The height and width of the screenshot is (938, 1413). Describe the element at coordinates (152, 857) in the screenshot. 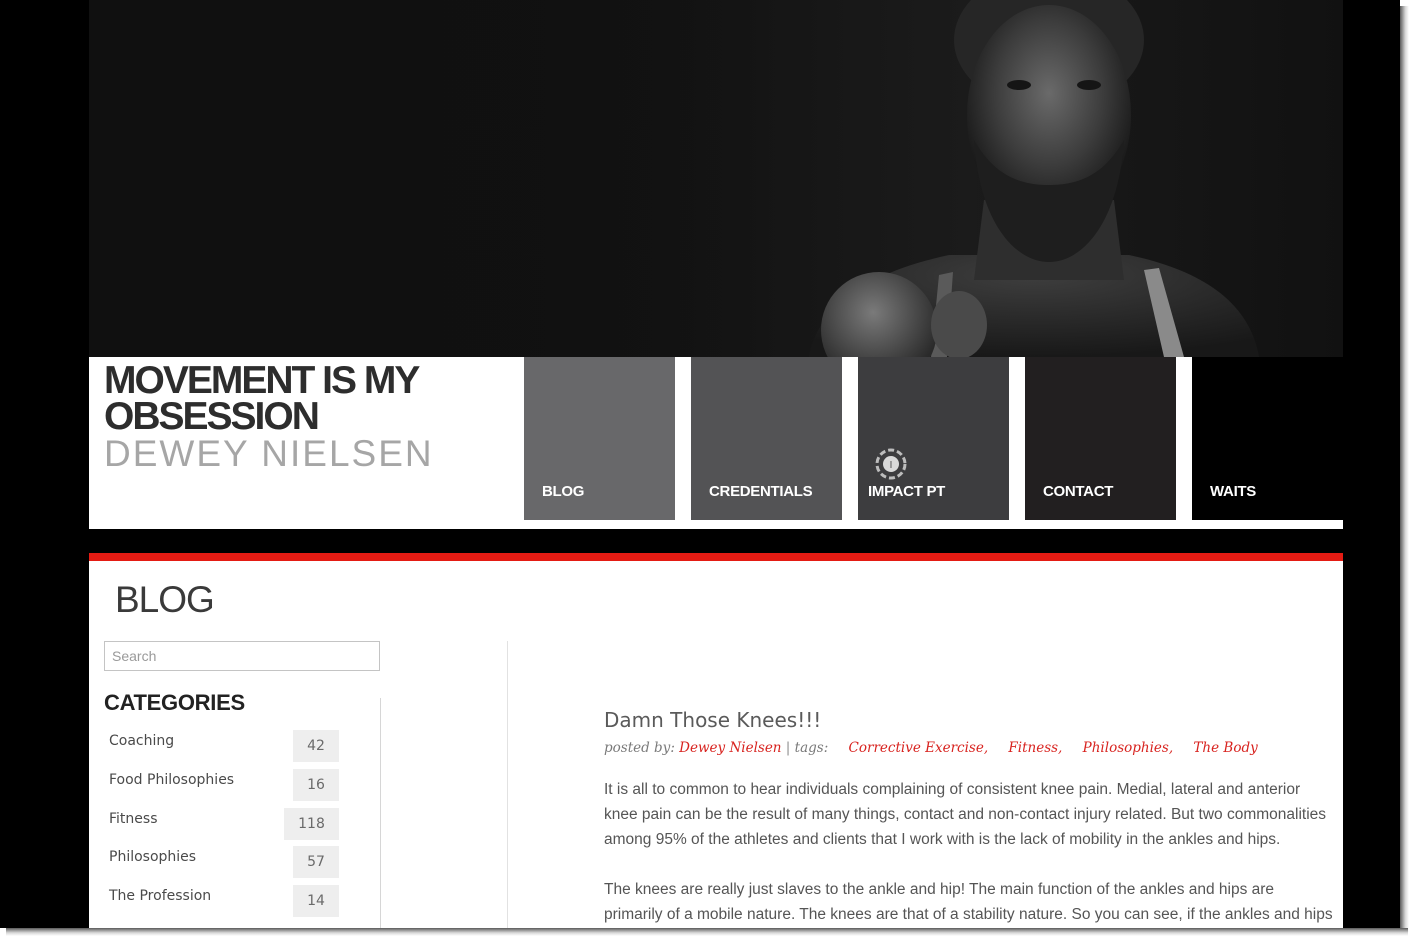

I see `category-name: Philosophies` at that location.